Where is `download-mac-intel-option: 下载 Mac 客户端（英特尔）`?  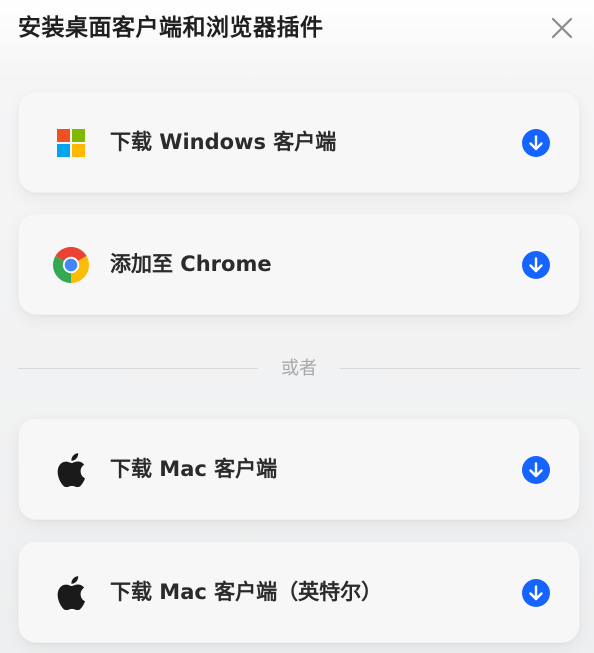
download-mac-intel-option: 下载 Mac 客户端（英特尔） is located at coordinates (299, 592).